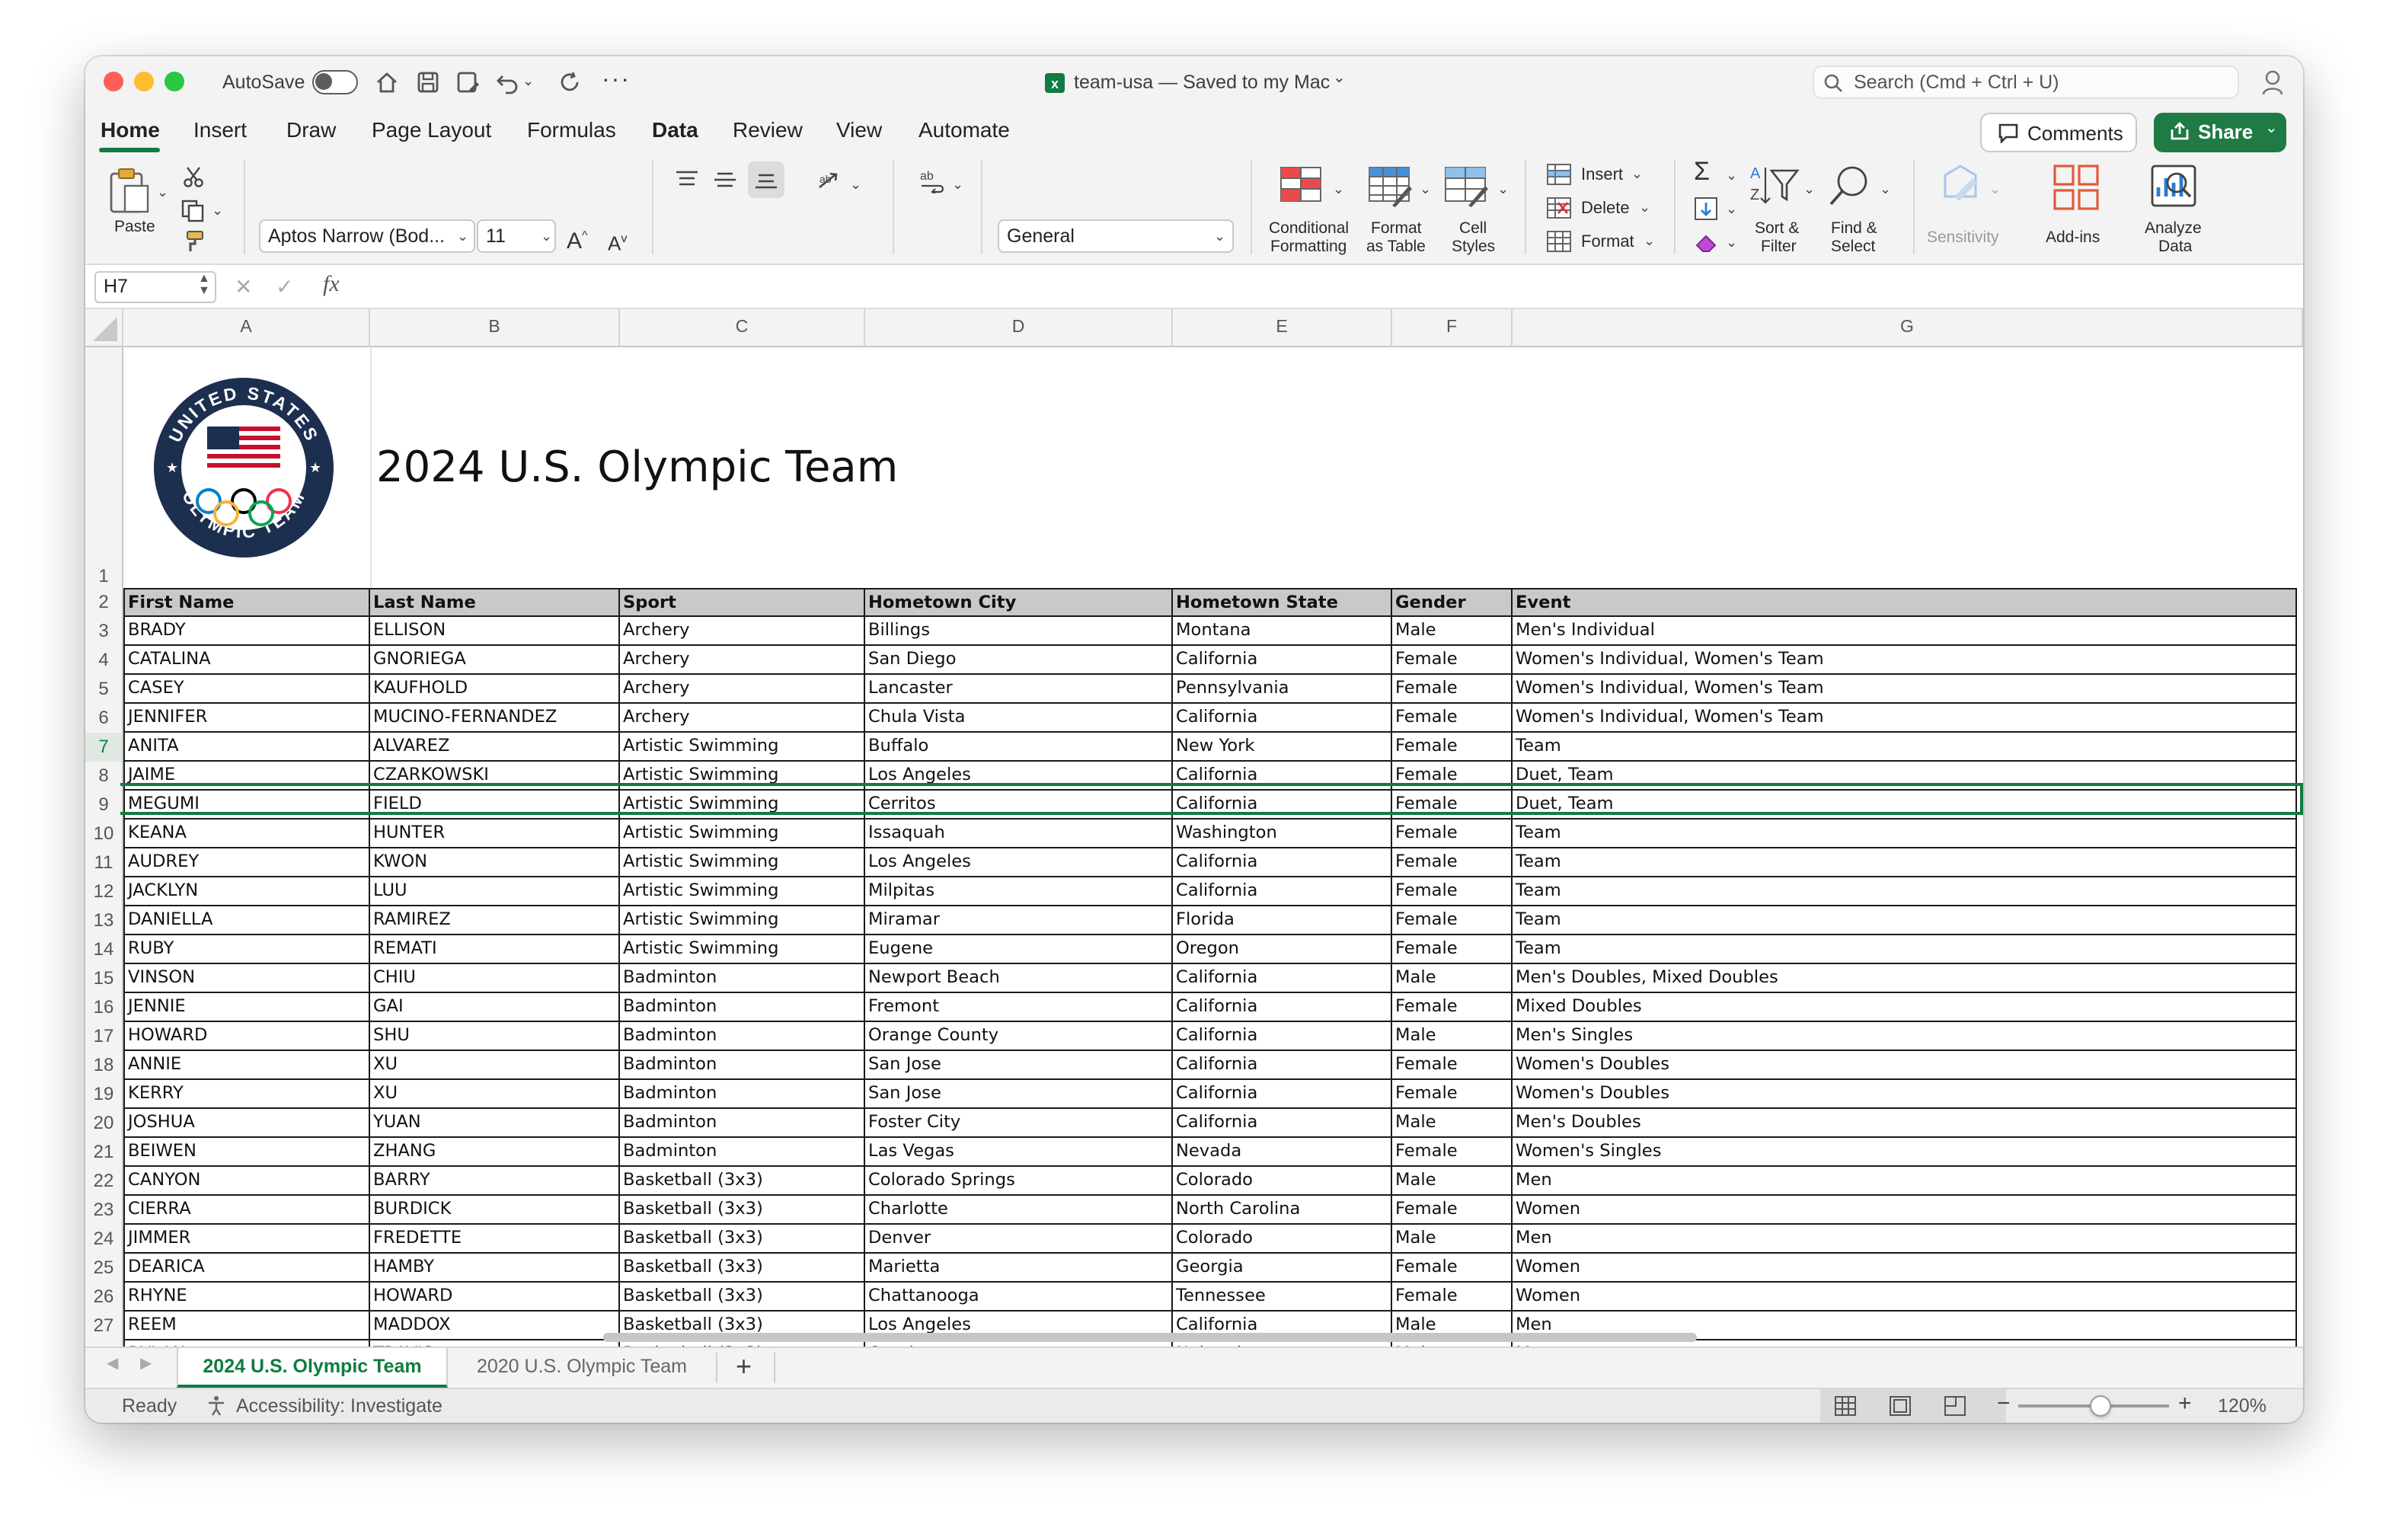 Image resolution: width=2396 pixels, height=1540 pixels. I want to click on page-layout-view-icon, so click(1900, 1406).